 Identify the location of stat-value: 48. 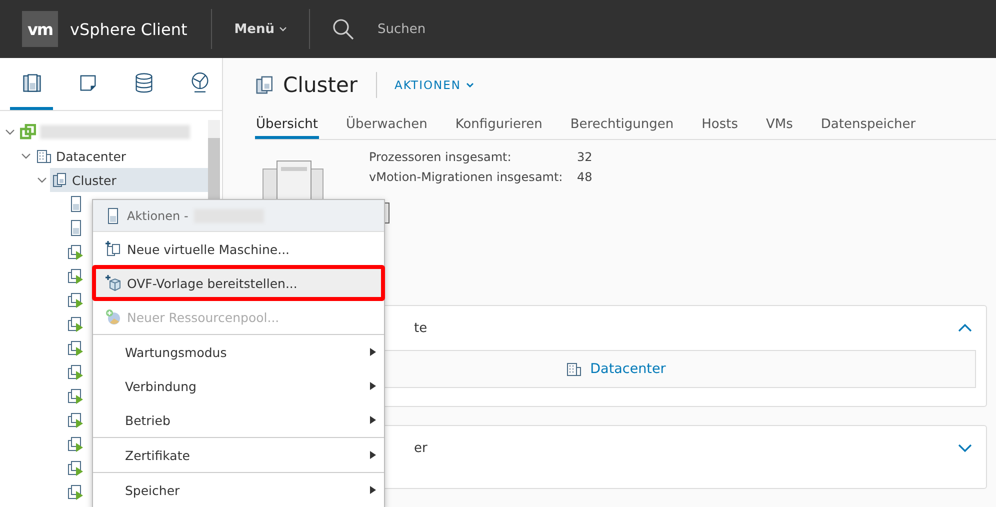
(584, 178).